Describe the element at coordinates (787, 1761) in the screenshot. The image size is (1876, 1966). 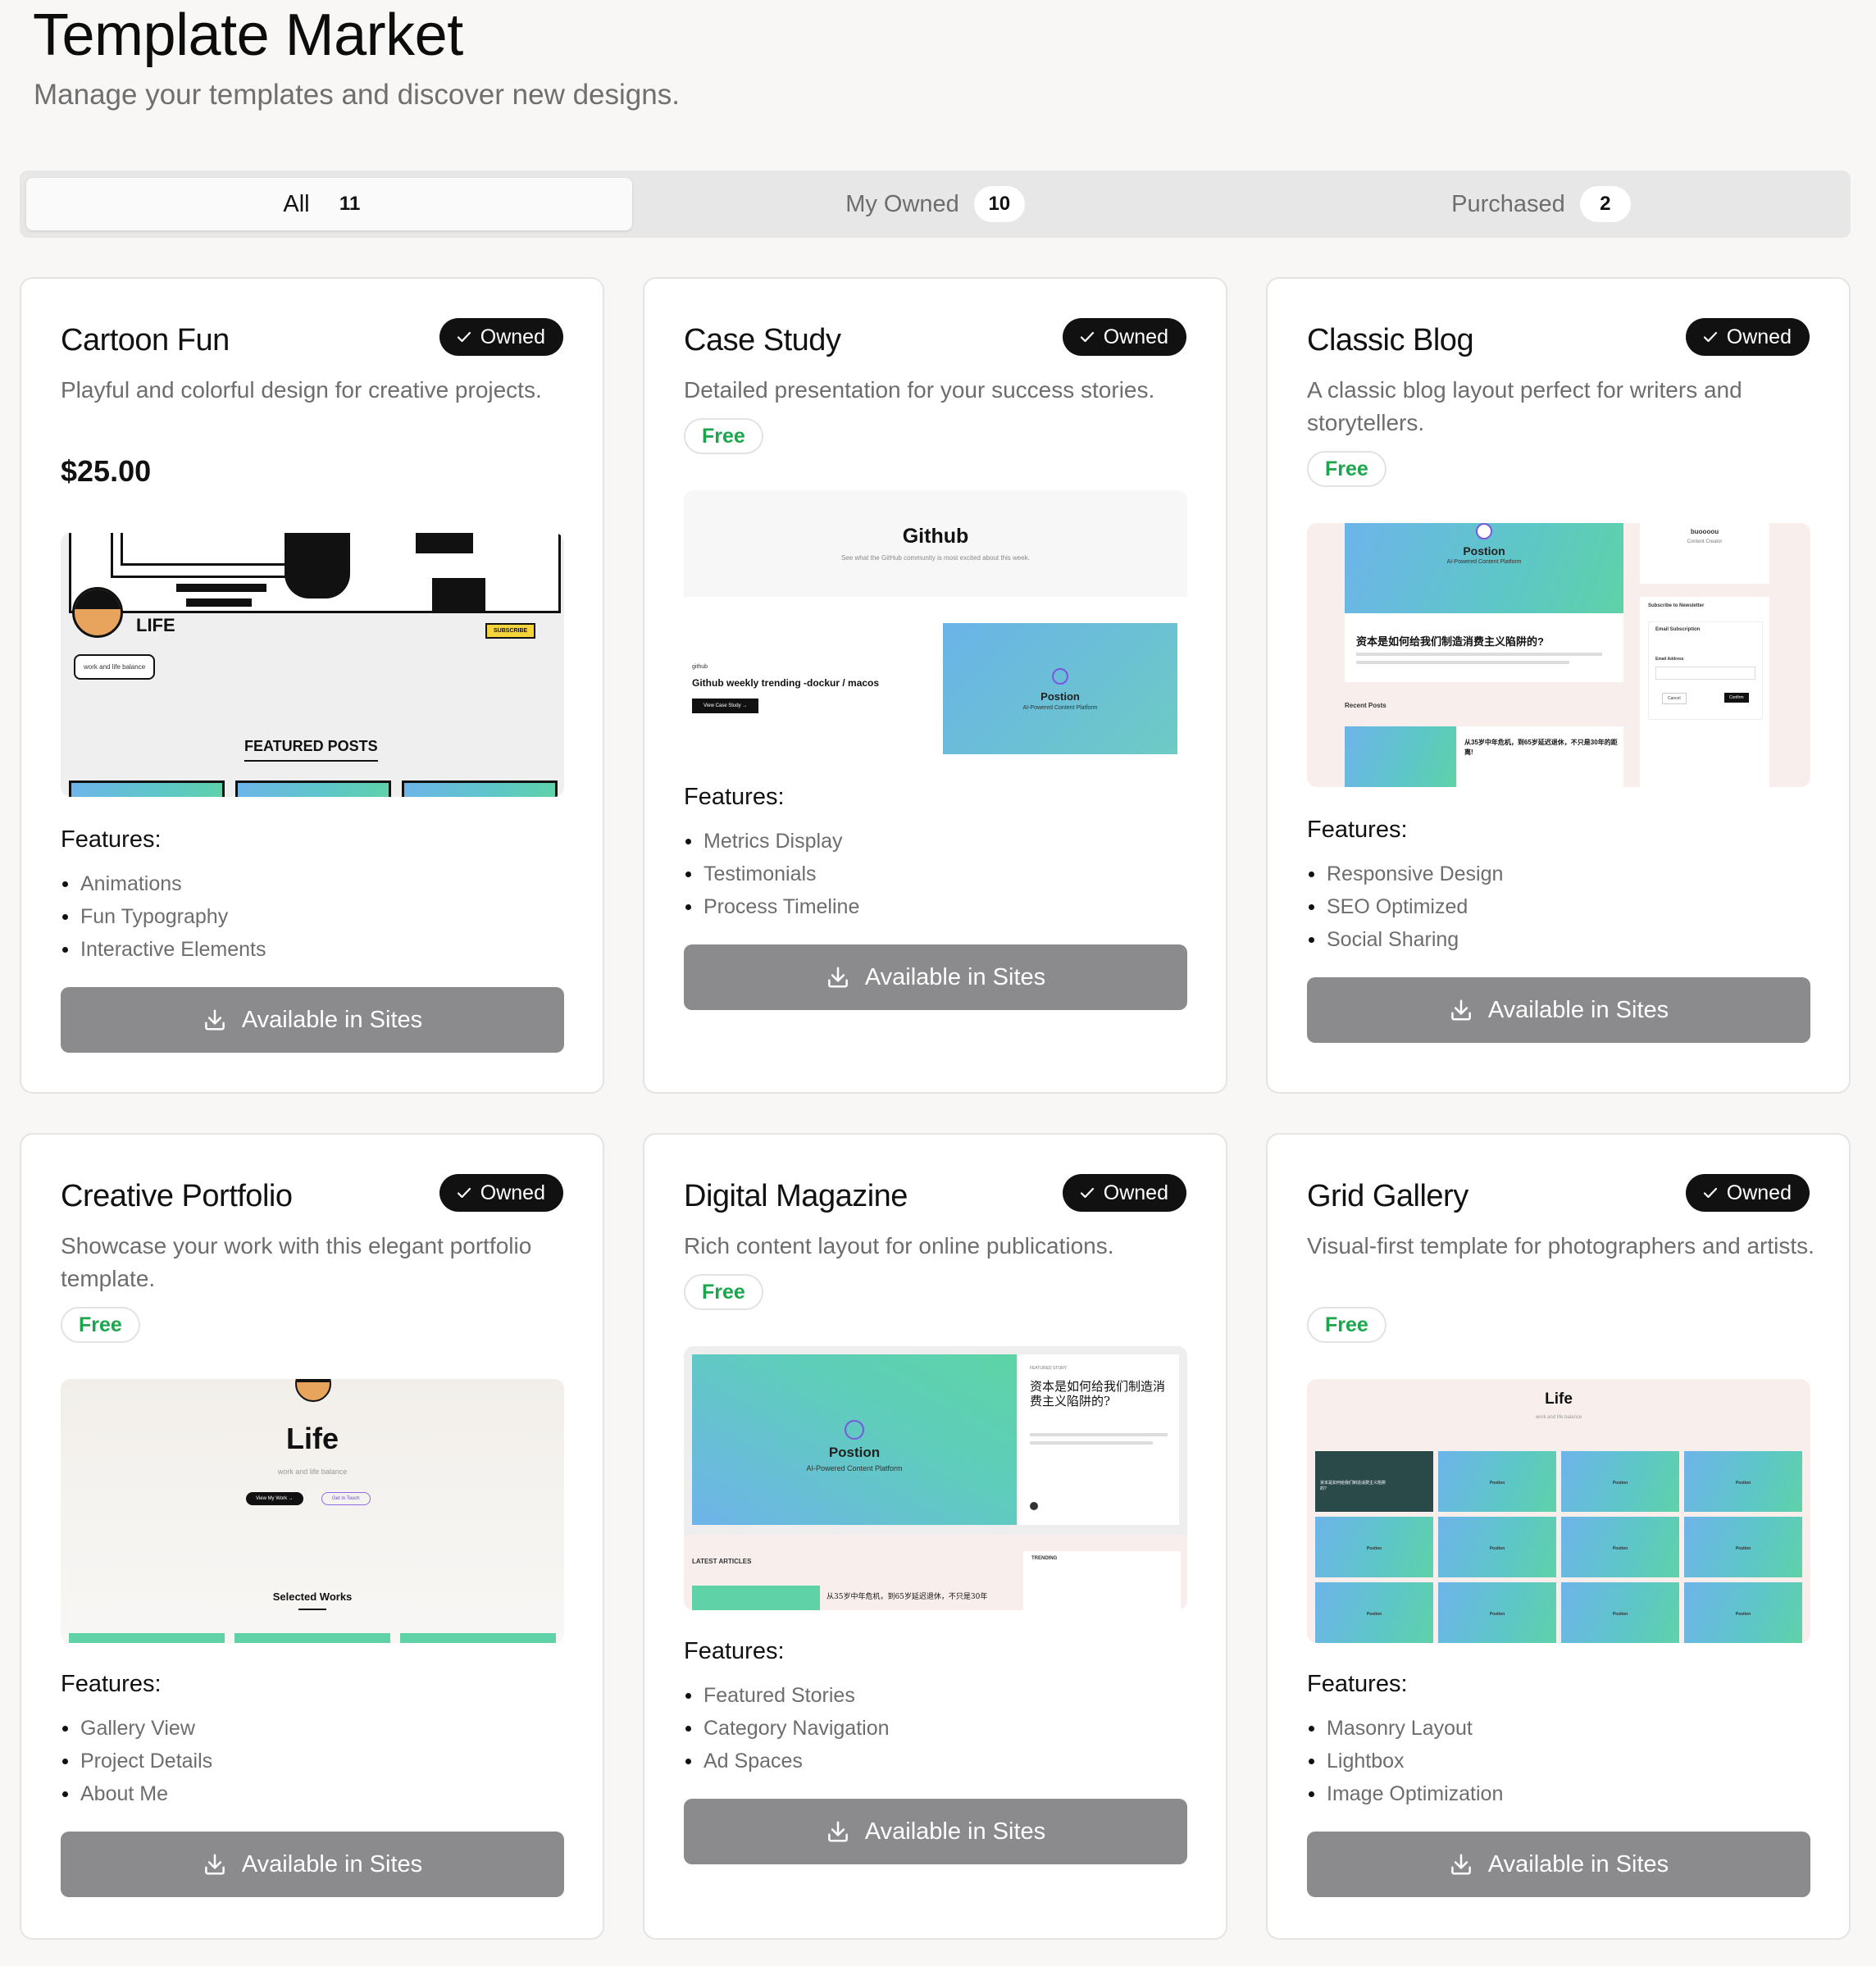
I see `feature-item: Ad Spaces` at that location.